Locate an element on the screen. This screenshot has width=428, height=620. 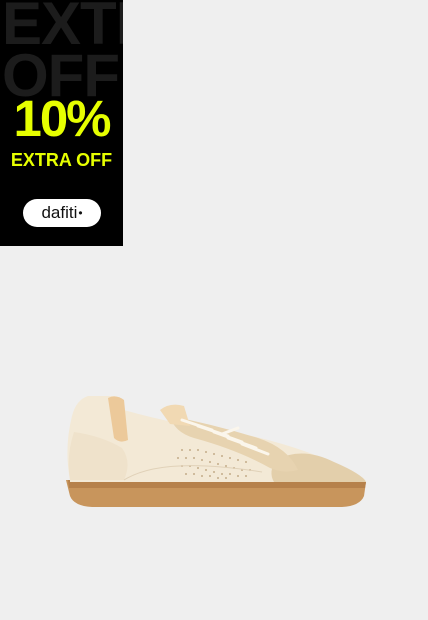
sneaker-image is located at coordinates (216, 451).